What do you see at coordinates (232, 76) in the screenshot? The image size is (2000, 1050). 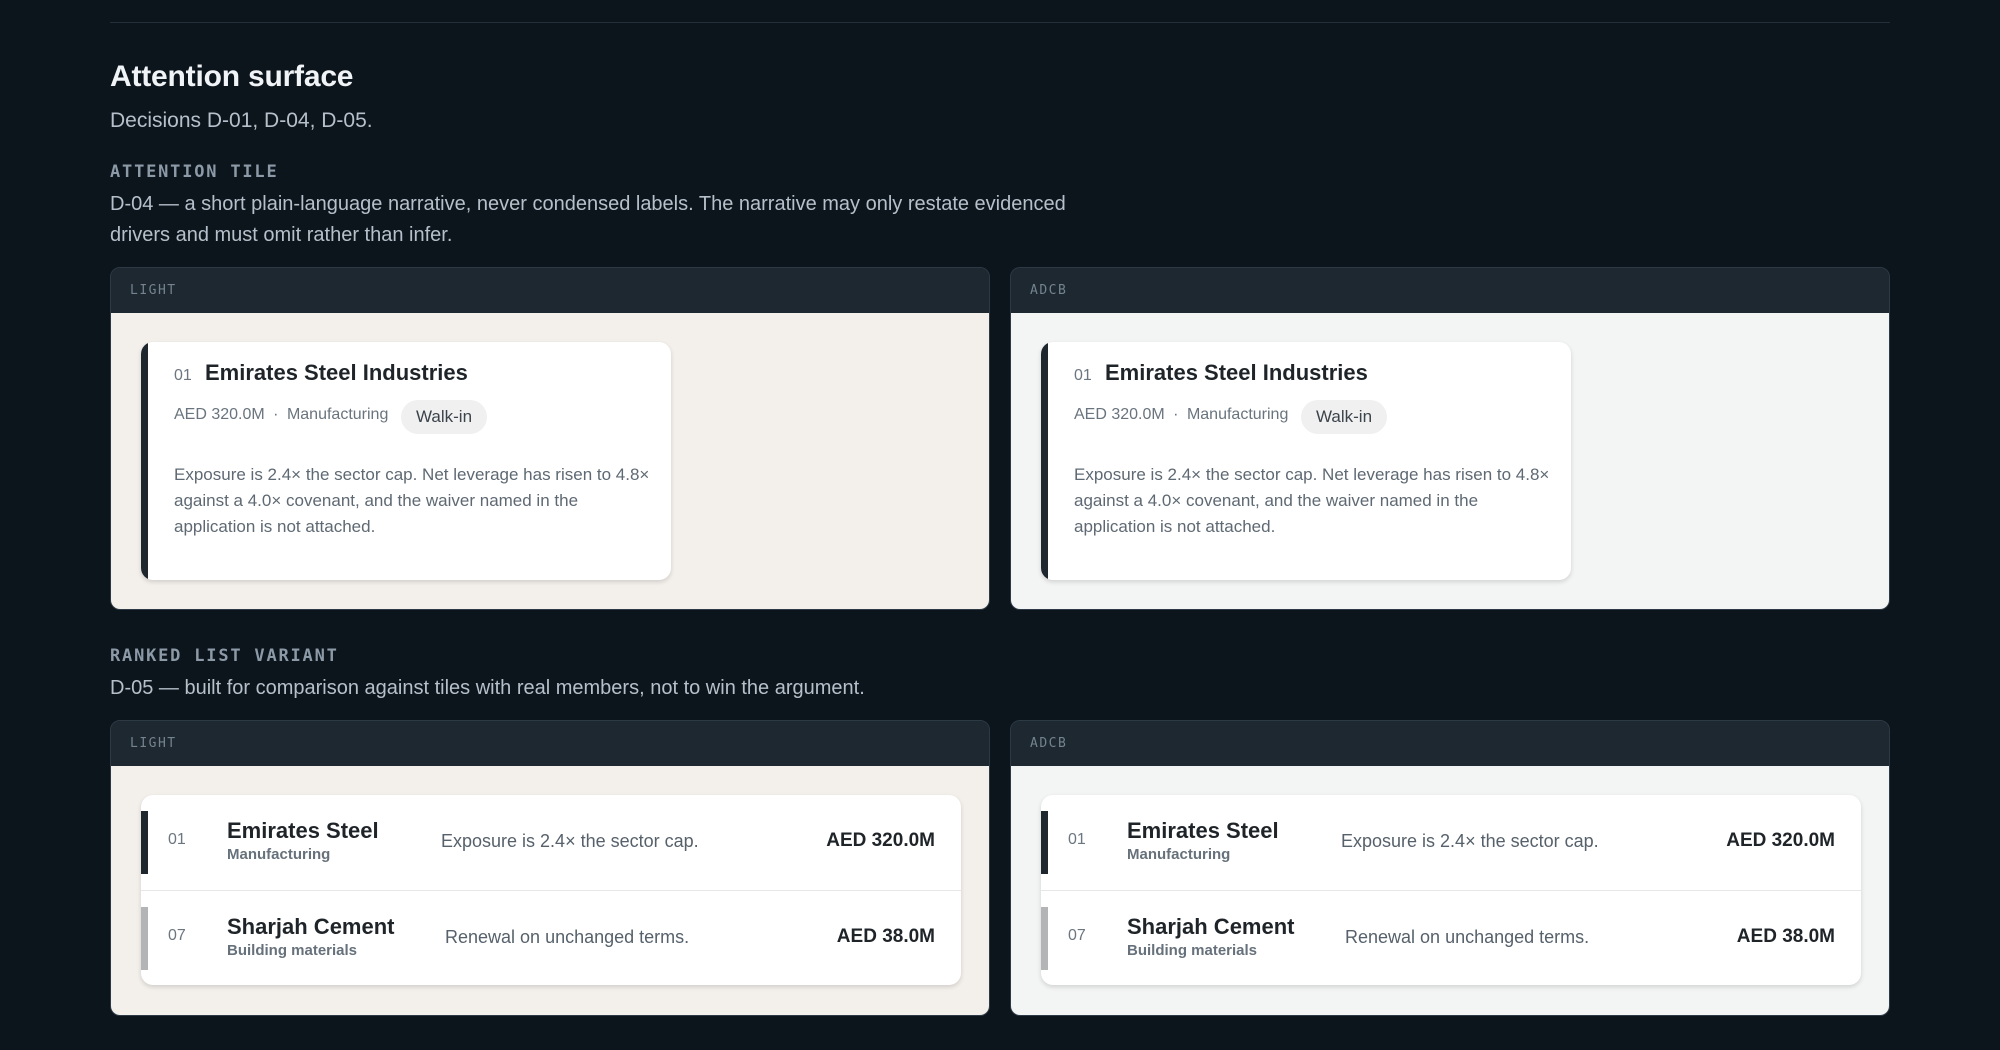 I see `section-title: Attention surface` at bounding box center [232, 76].